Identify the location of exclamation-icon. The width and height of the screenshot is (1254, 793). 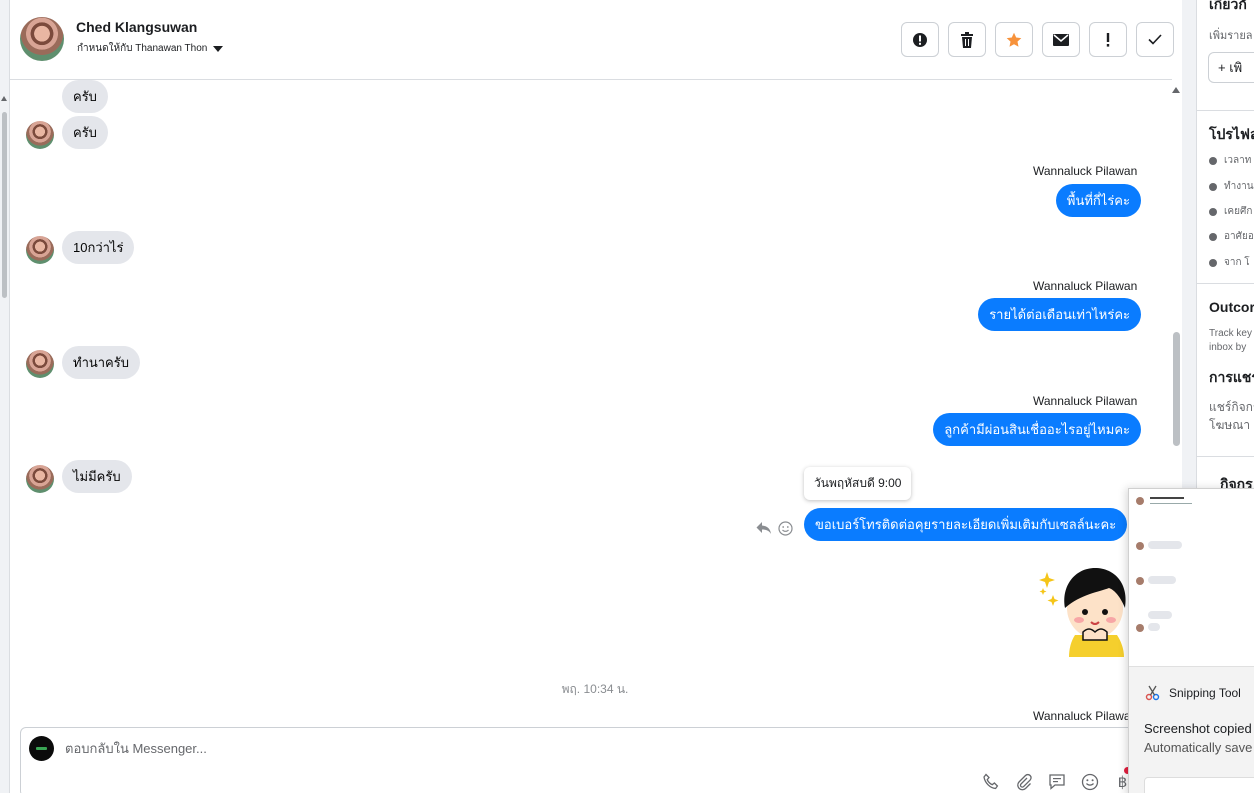
(1108, 39).